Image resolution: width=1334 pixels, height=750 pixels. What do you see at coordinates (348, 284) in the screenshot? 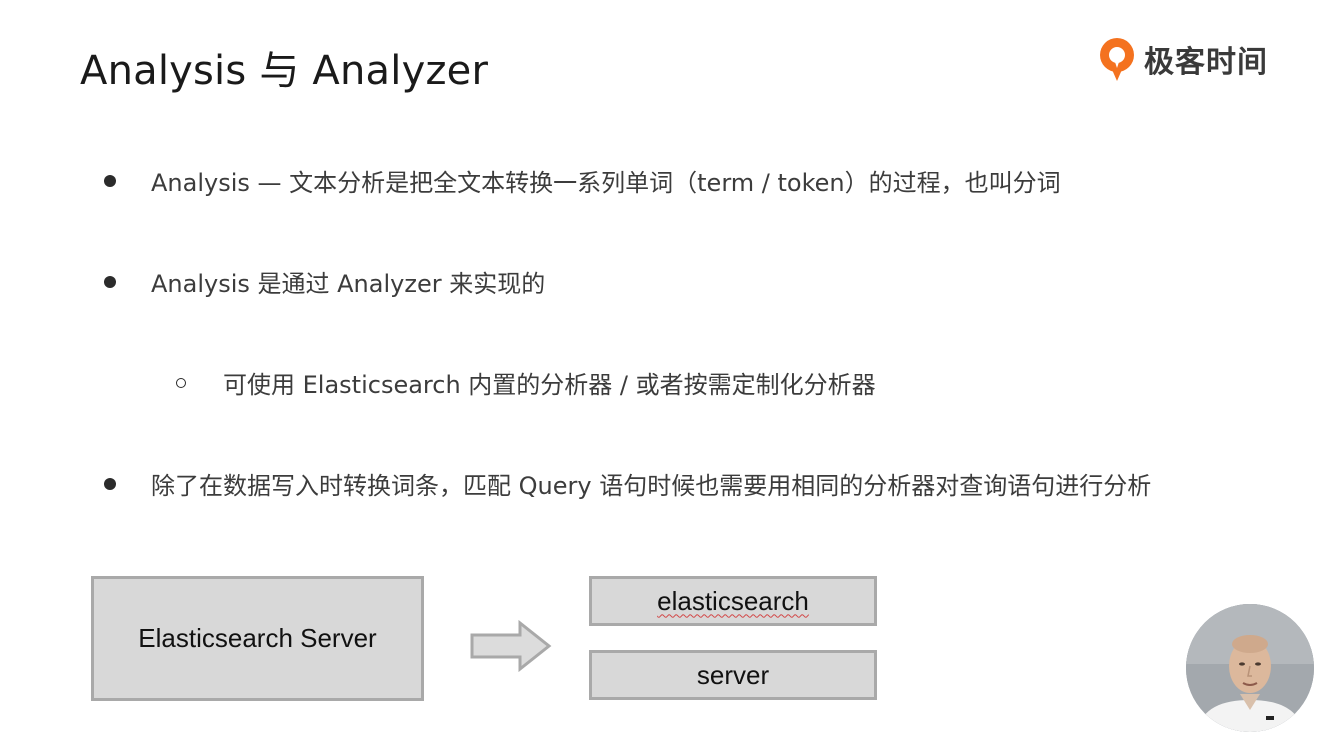
I see `bullet-text: Analysis 是通过 Analyzer 来实现的` at bounding box center [348, 284].